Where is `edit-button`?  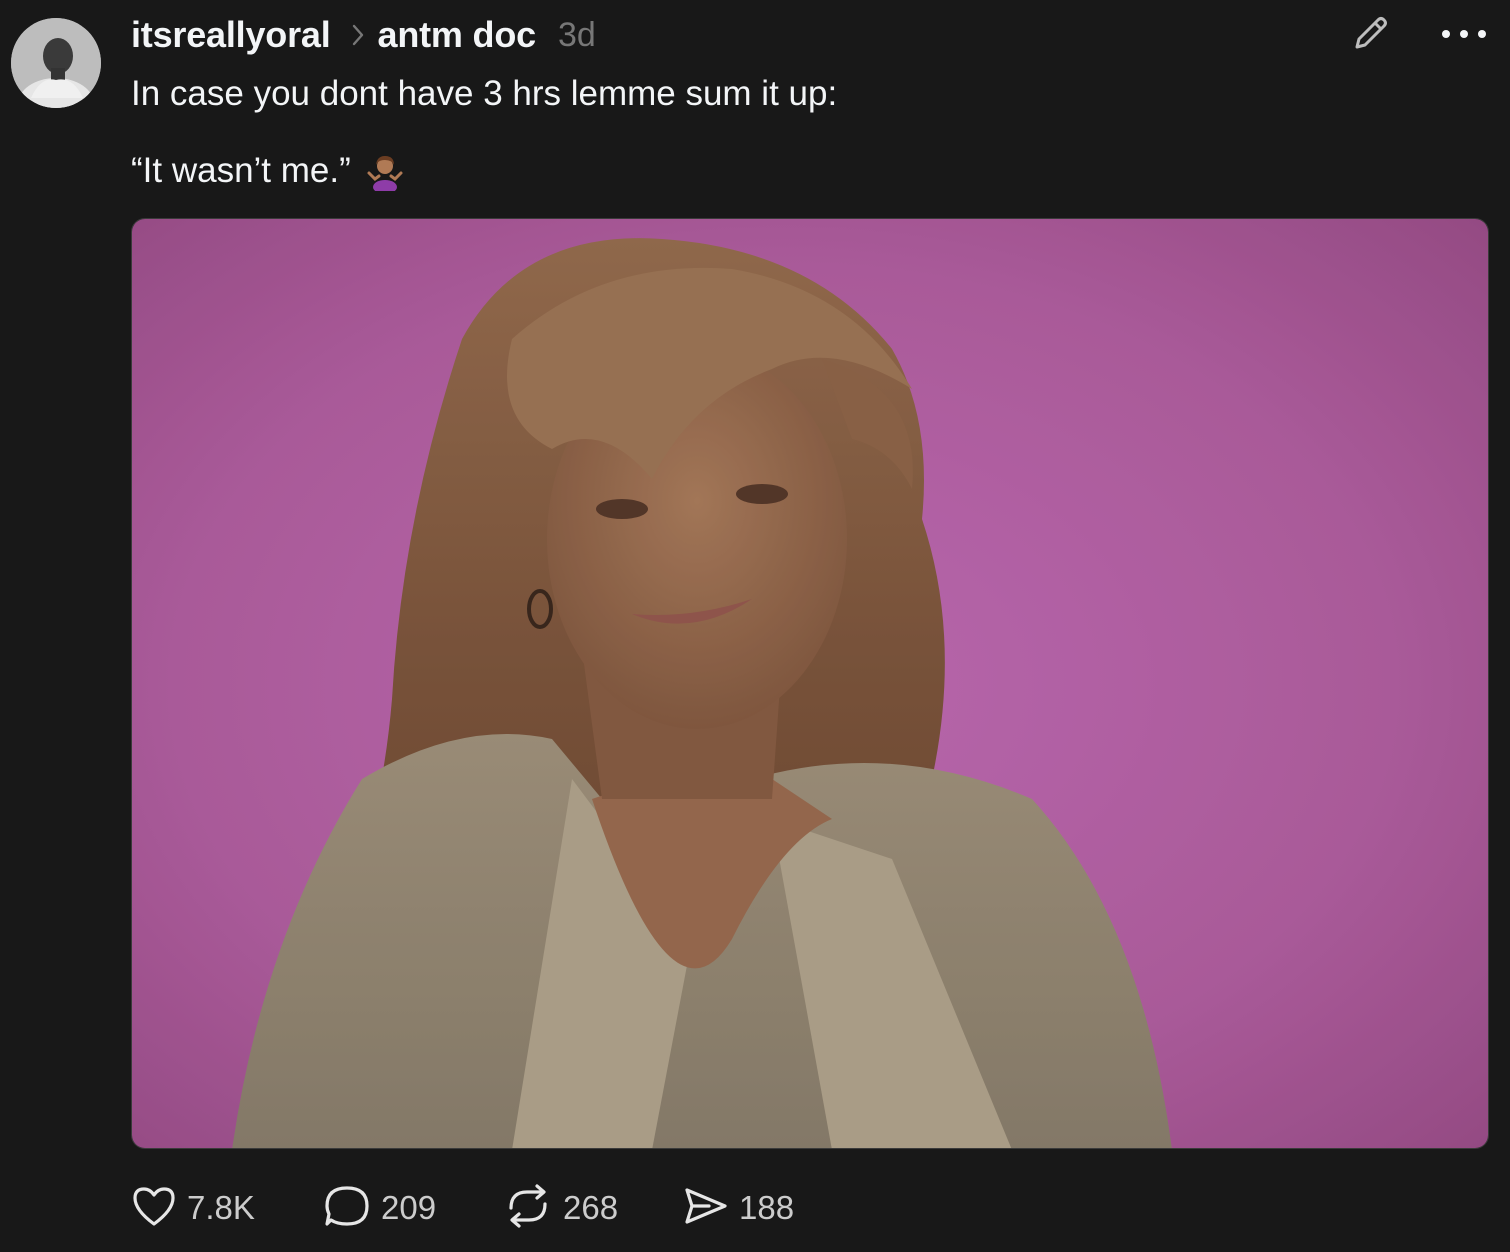 edit-button is located at coordinates (1370, 36).